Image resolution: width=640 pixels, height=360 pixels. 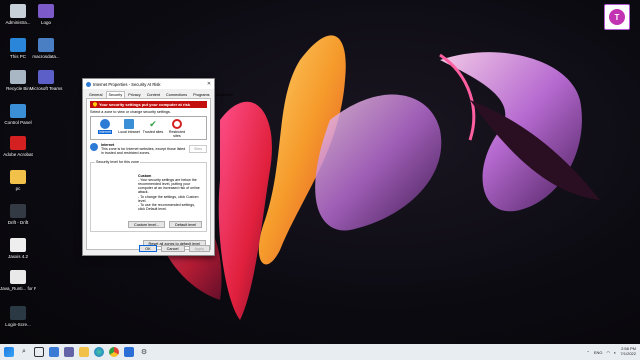 I want to click on sites-button: Sites, so click(x=198, y=149).